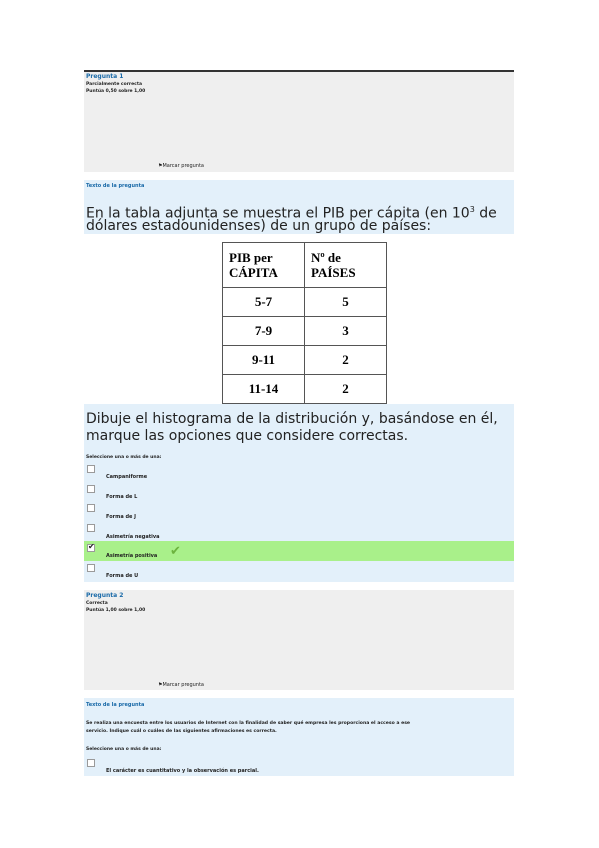  What do you see at coordinates (91, 568) in the screenshot?
I see `option-forma-u-checkbox` at bounding box center [91, 568].